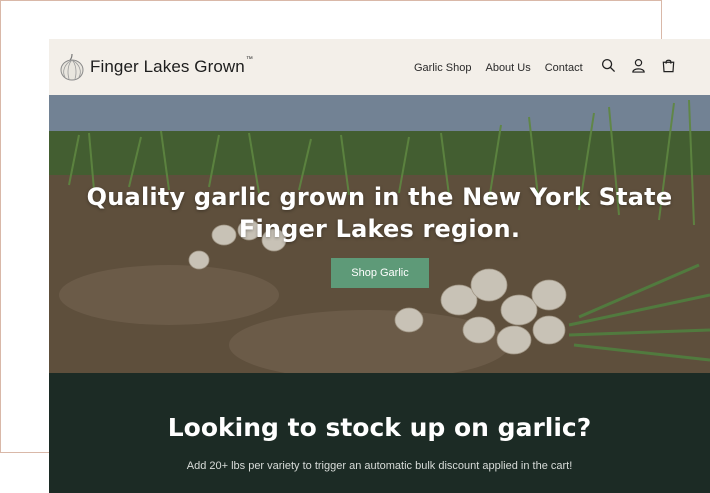  I want to click on brand-name: Finger Lakes Grown, so click(167, 66).